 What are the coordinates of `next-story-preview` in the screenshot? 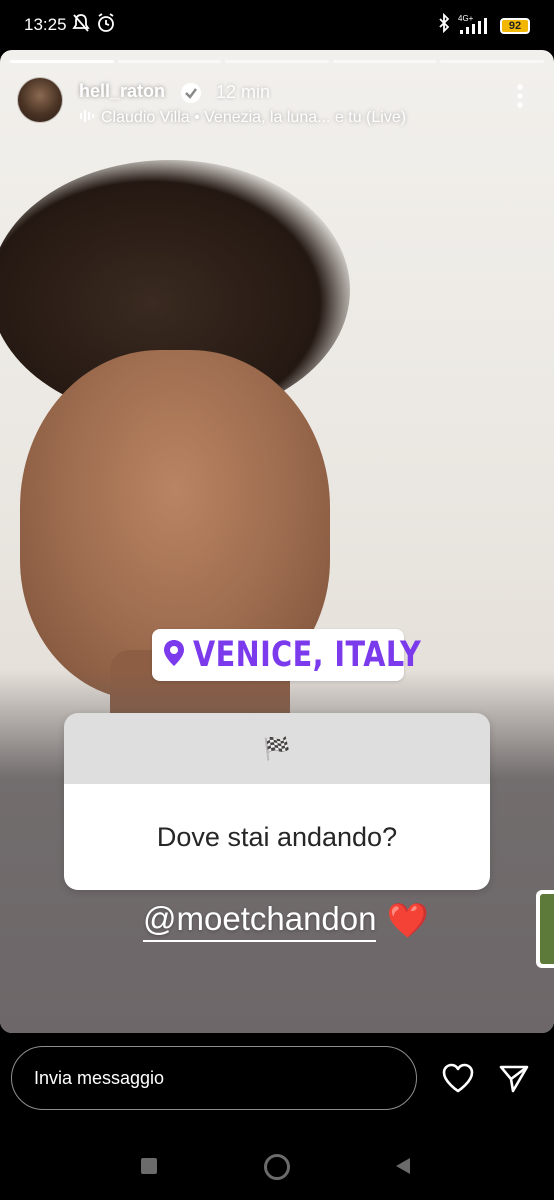 It's located at (547, 929).